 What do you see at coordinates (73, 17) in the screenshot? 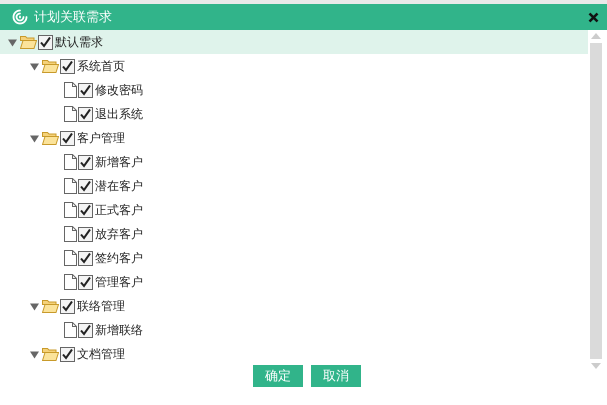
I see `window-title: 计划关联需求` at bounding box center [73, 17].